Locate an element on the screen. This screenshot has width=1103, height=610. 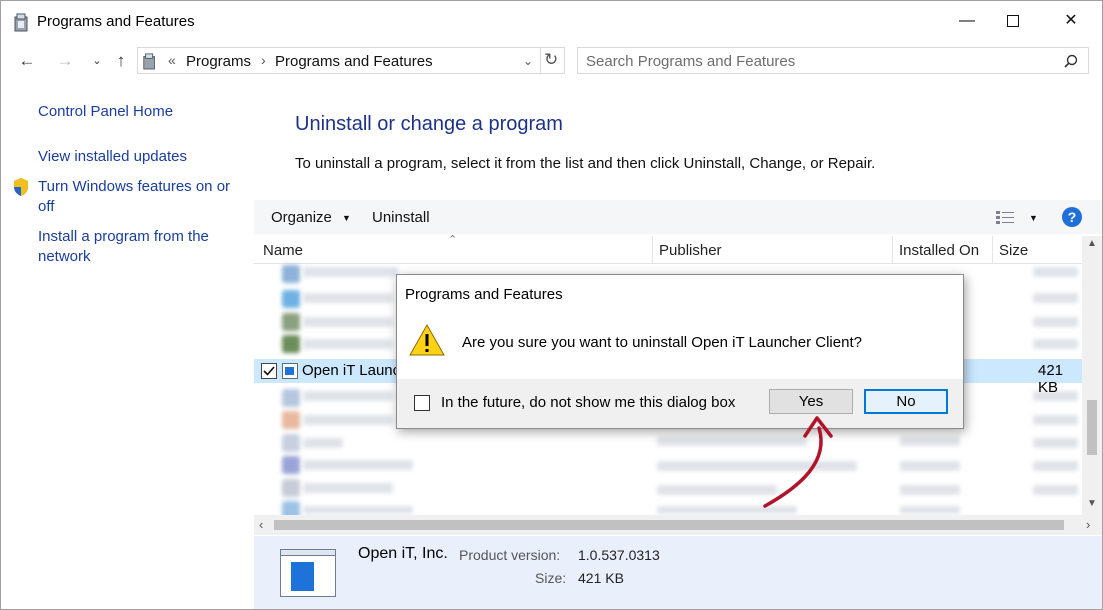
help-icon: ? is located at coordinates (1072, 217).